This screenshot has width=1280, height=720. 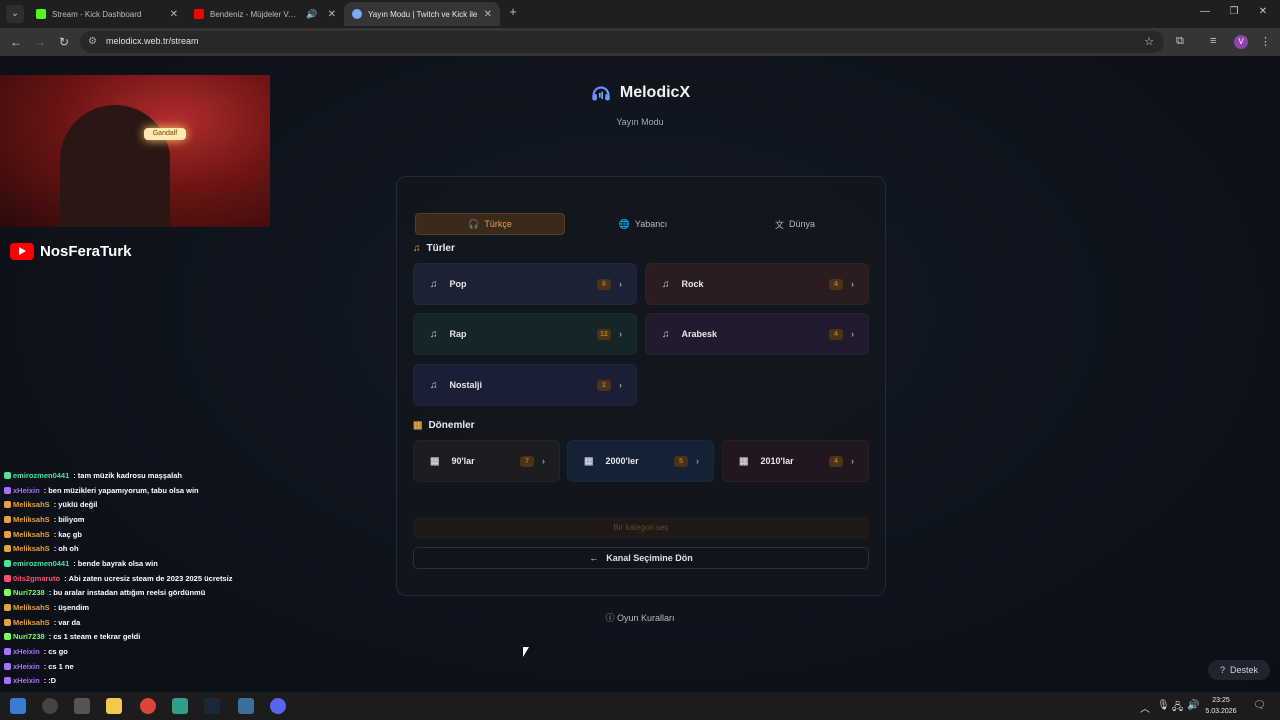 What do you see at coordinates (26, 681) in the screenshot?
I see `chat-username: xHeixin` at bounding box center [26, 681].